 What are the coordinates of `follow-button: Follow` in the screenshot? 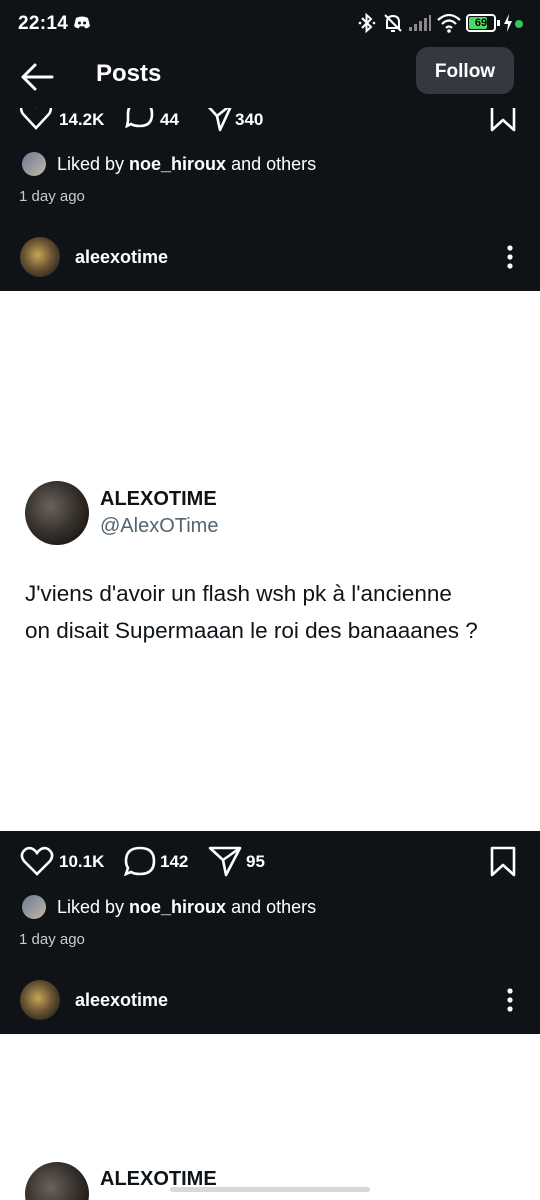 It's located at (465, 70).